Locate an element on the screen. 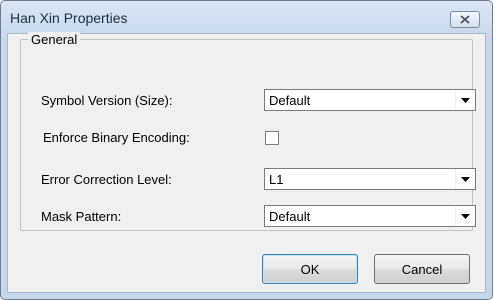 The image size is (493, 300). mask-pattern-value: Default is located at coordinates (290, 216).